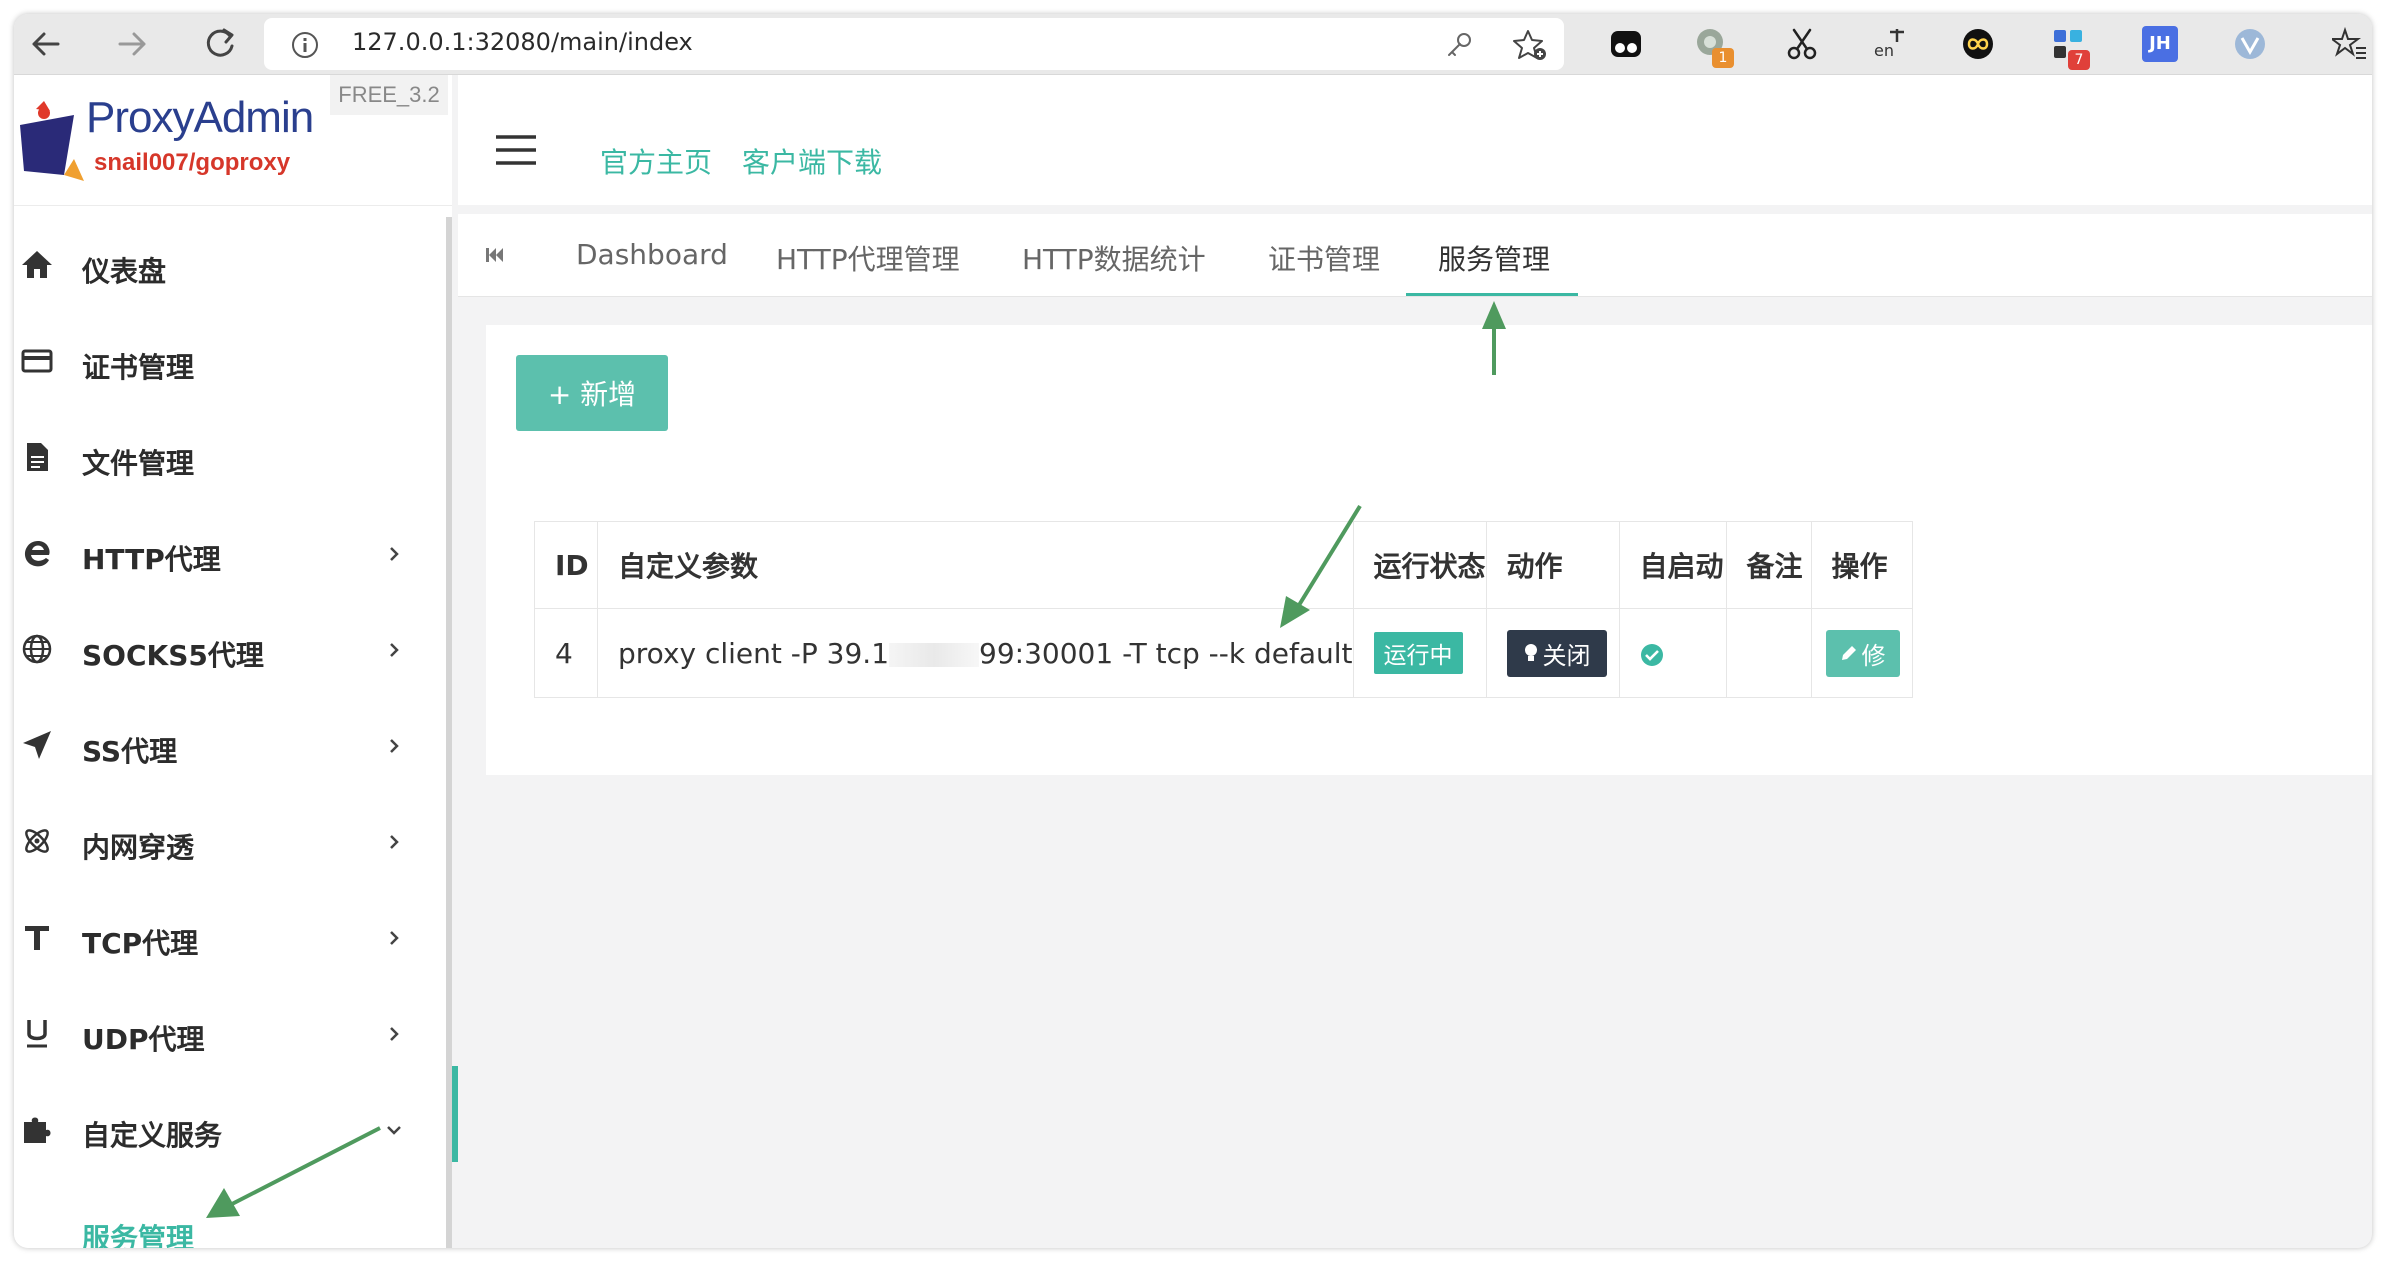 Image resolution: width=2386 pixels, height=1262 pixels. What do you see at coordinates (130, 751) in the screenshot?
I see `sidebar-item-label: SS代理` at bounding box center [130, 751].